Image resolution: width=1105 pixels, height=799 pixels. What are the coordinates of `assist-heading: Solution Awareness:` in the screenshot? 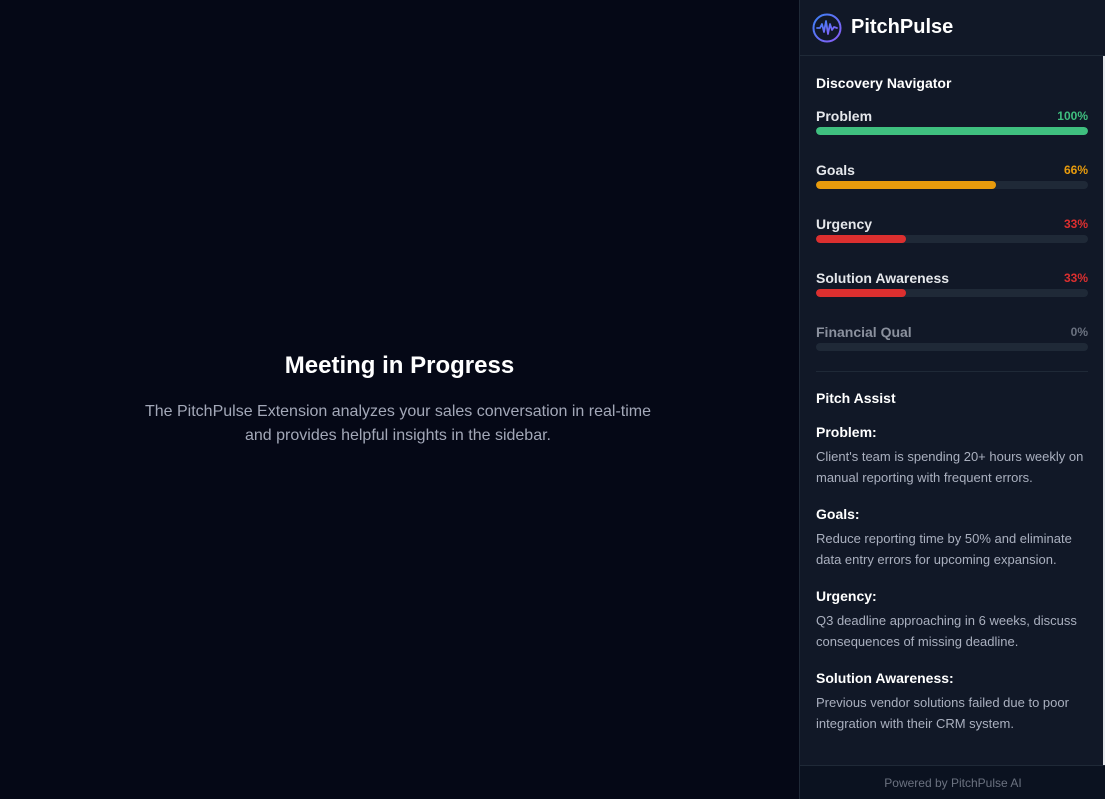 It's located at (885, 678).